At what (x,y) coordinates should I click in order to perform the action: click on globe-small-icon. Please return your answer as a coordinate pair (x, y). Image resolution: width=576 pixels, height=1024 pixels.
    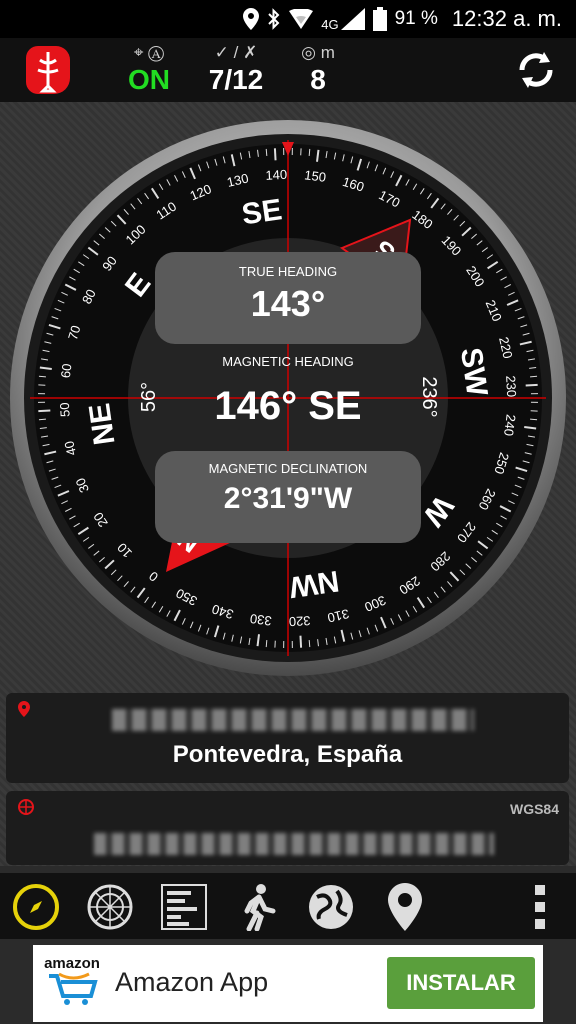
    Looking at the image, I should click on (26, 807).